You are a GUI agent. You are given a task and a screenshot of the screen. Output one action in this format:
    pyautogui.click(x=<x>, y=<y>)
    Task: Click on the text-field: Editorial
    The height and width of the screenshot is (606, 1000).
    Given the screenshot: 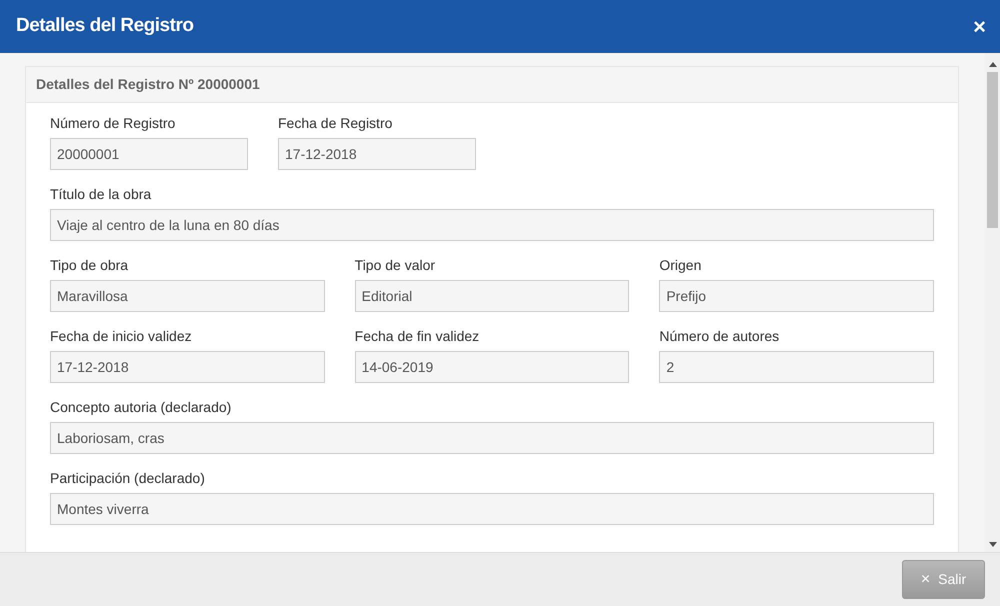 What is the action you would take?
    pyautogui.click(x=492, y=296)
    